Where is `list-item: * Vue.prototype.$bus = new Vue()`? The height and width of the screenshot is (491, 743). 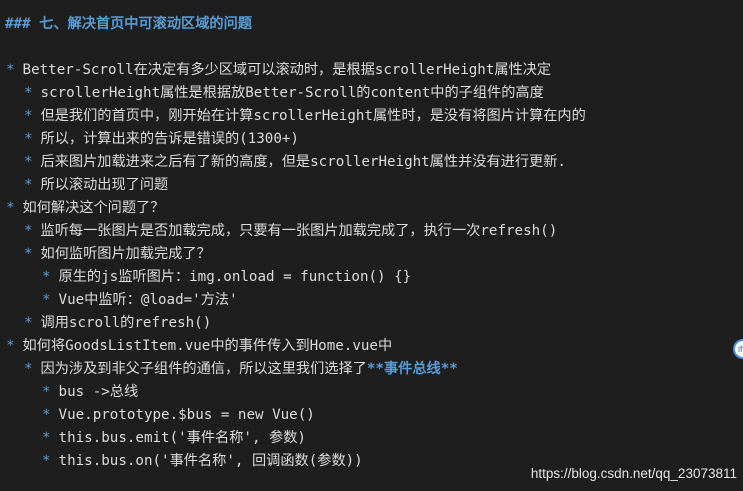
list-item: * Vue.prototype.$bus = new Vue() is located at coordinates (178, 415).